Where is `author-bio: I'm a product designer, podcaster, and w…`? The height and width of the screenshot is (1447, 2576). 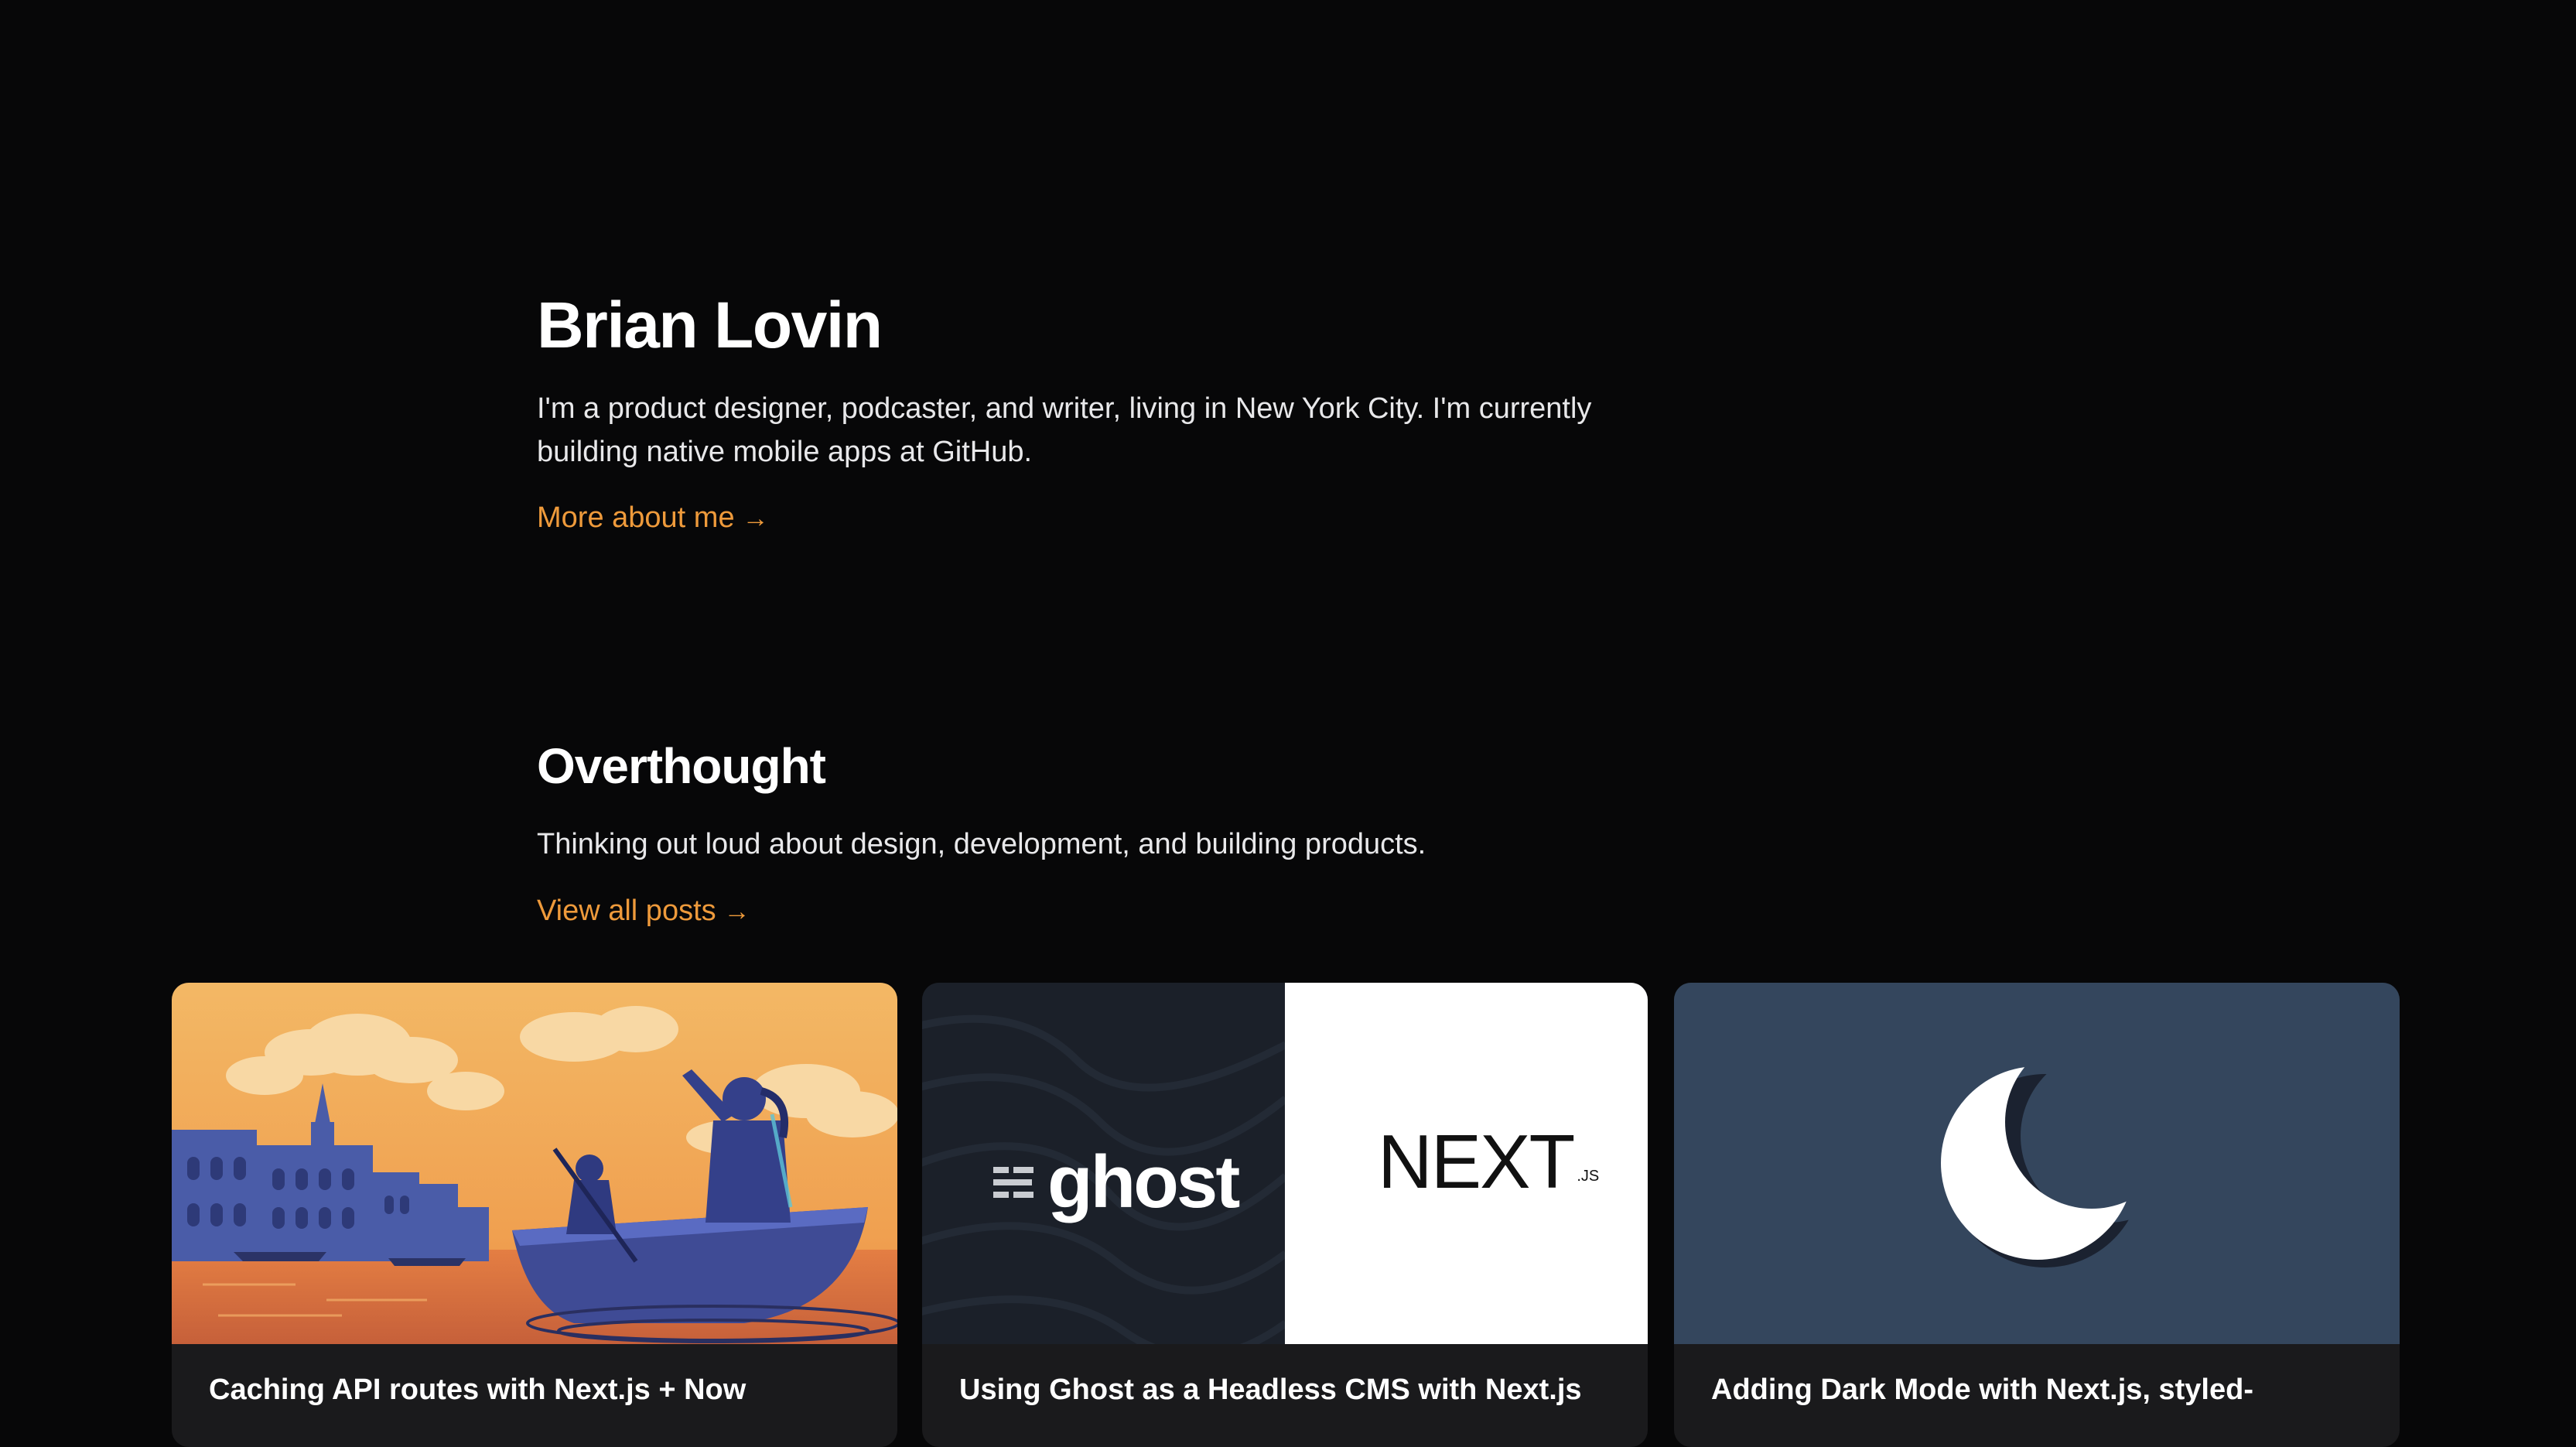
author-bio: I'm a product designer, podcaster, and w… is located at coordinates (1064, 430).